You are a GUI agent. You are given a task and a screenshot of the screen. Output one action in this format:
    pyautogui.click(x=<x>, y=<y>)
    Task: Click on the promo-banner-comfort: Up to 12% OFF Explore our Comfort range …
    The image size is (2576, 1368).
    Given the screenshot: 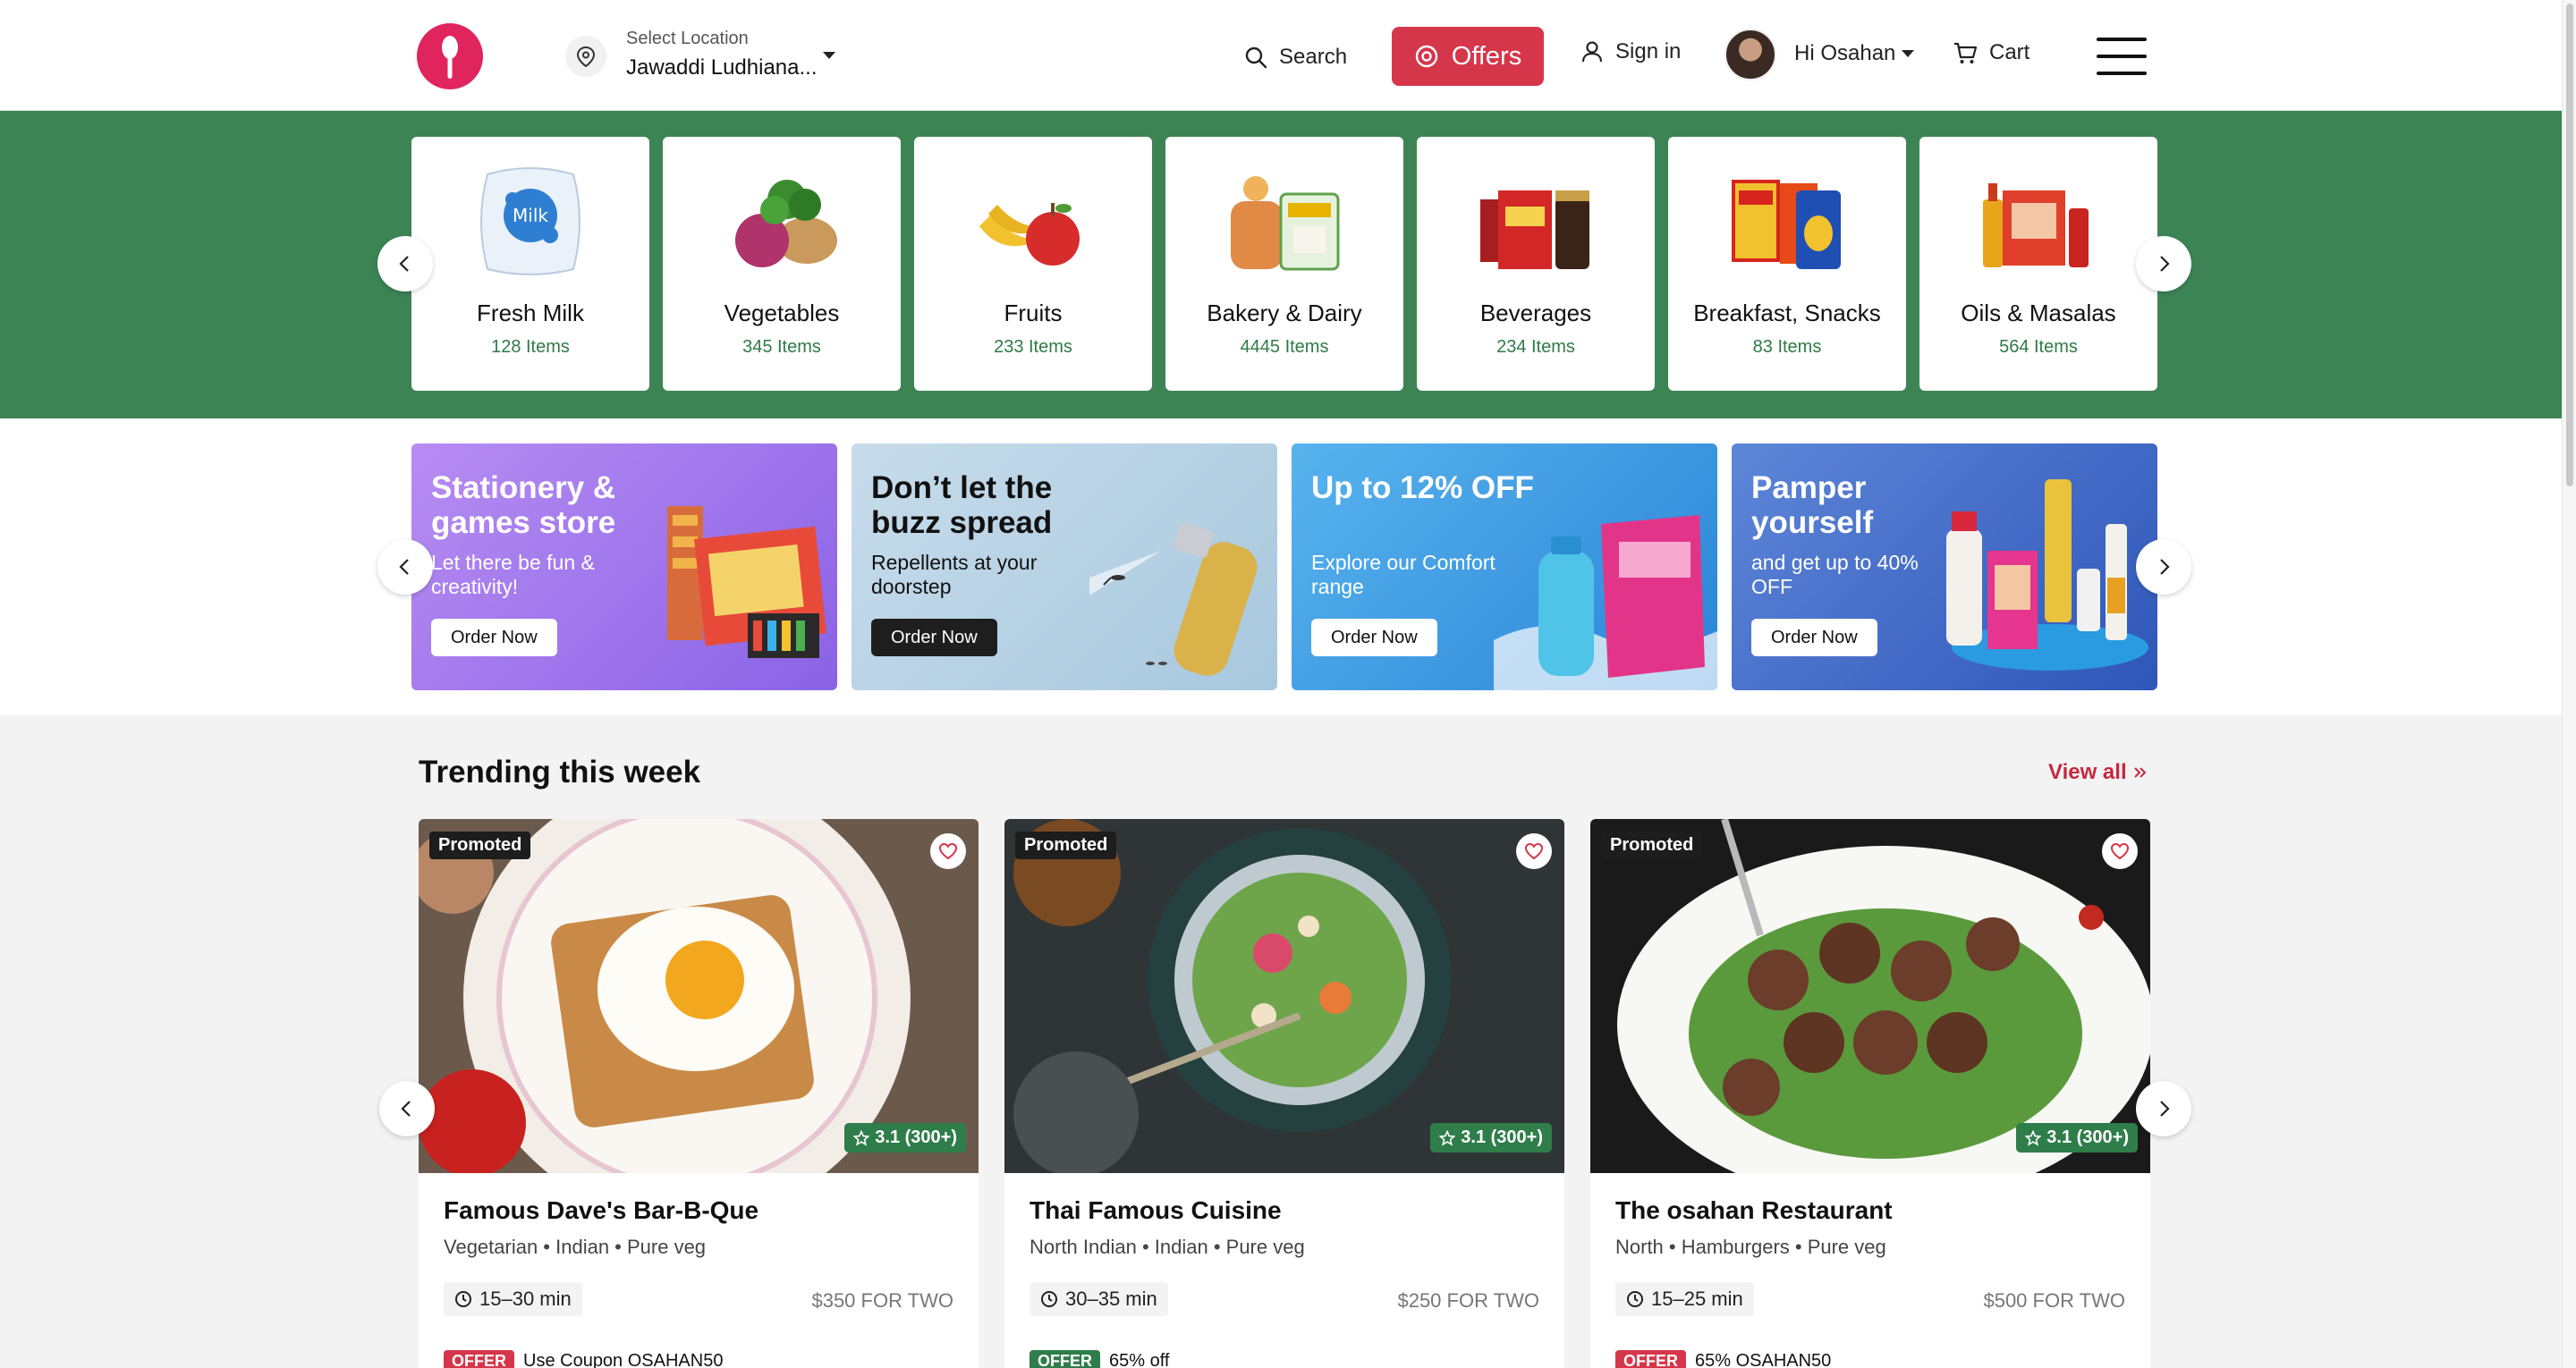 What is the action you would take?
    pyautogui.click(x=1504, y=566)
    